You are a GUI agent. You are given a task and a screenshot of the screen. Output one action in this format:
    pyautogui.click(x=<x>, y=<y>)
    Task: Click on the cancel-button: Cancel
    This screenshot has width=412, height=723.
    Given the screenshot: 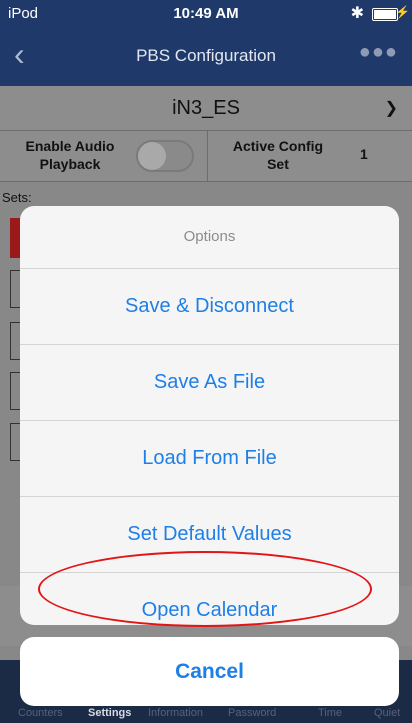 What is the action you would take?
    pyautogui.click(x=209, y=671)
    